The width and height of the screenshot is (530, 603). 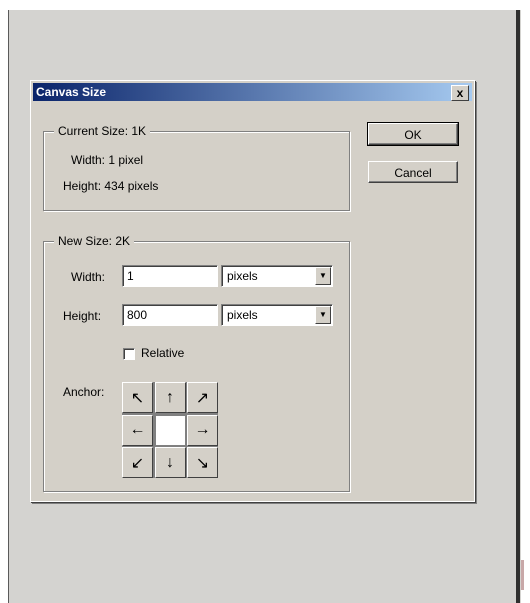 I want to click on relative-label: Relative, so click(x=162, y=353).